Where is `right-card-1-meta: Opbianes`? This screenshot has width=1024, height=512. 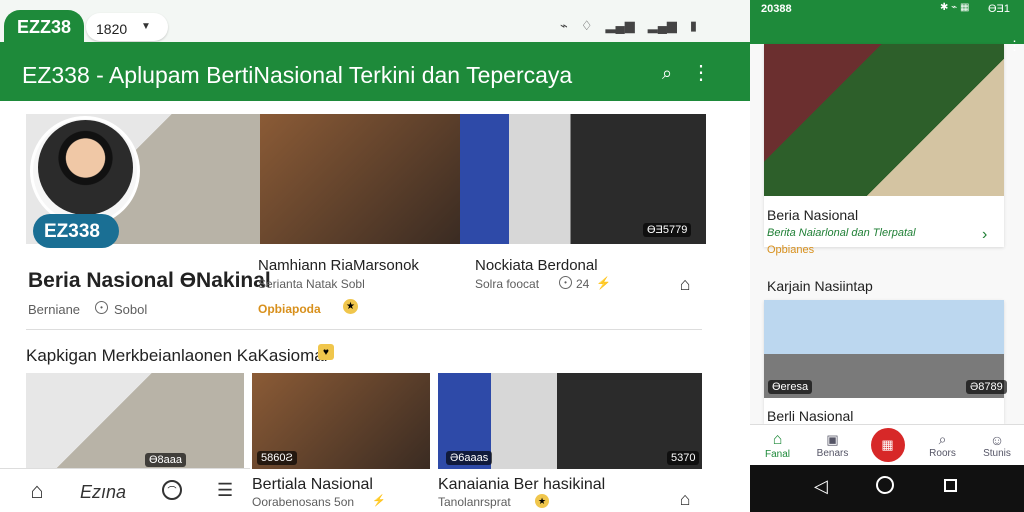 right-card-1-meta: Opbianes is located at coordinates (791, 250).